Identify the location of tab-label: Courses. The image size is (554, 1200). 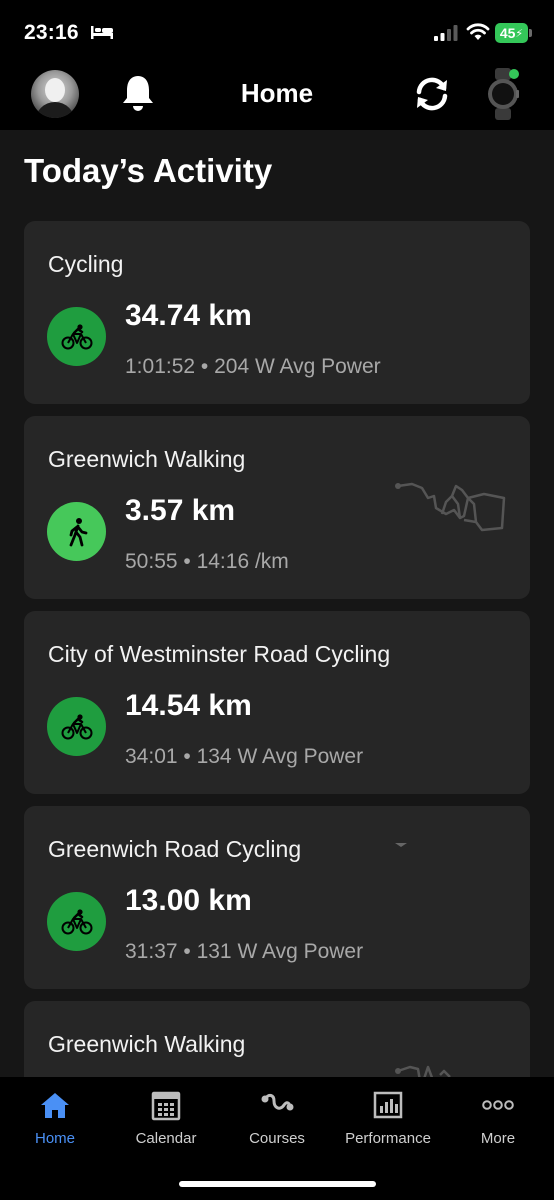
(277, 1138).